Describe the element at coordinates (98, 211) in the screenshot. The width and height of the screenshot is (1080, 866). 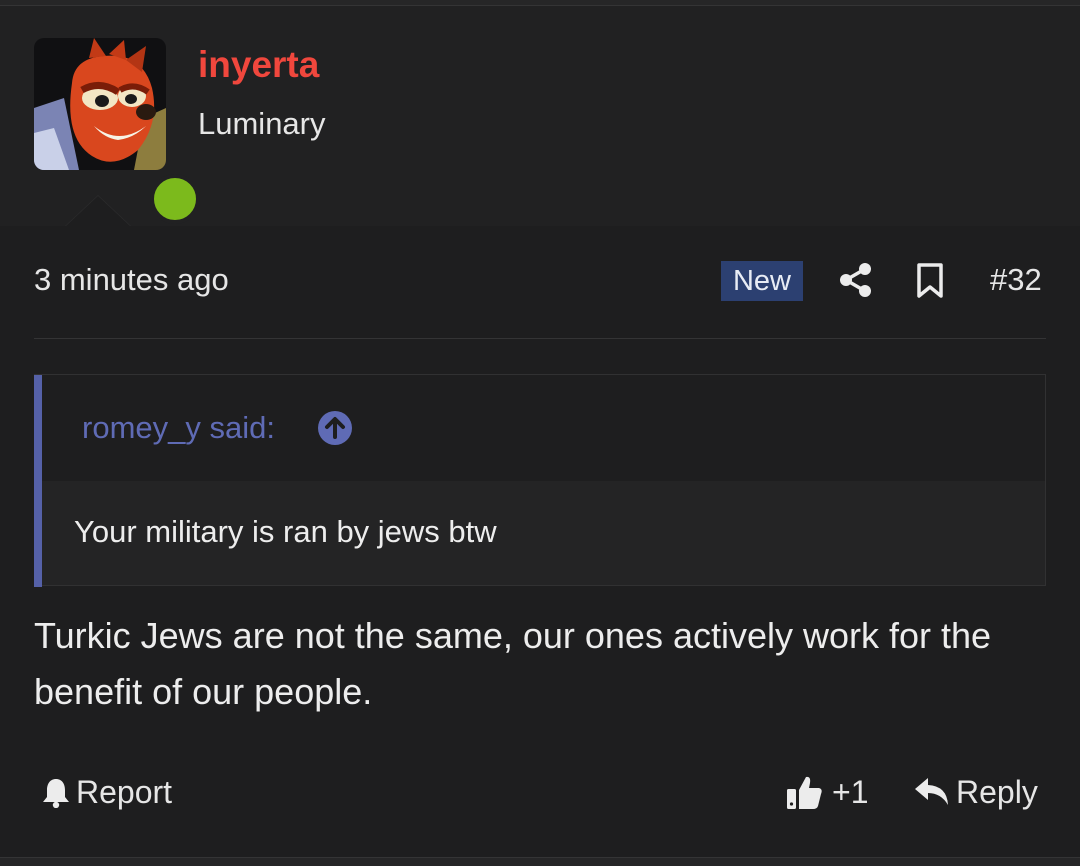
I see `header-pointer` at that location.